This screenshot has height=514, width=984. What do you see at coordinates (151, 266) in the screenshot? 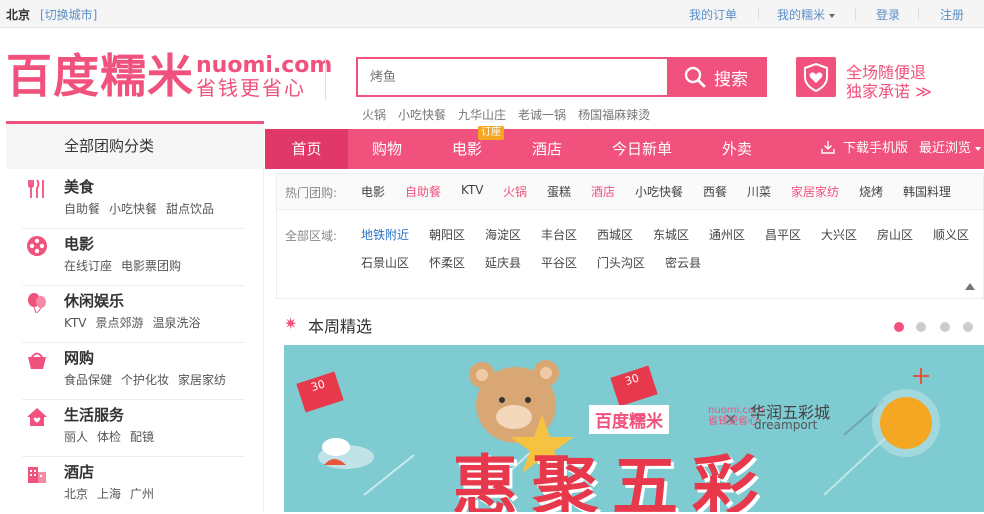
I see `category-sub-link: 电影票团购` at bounding box center [151, 266].